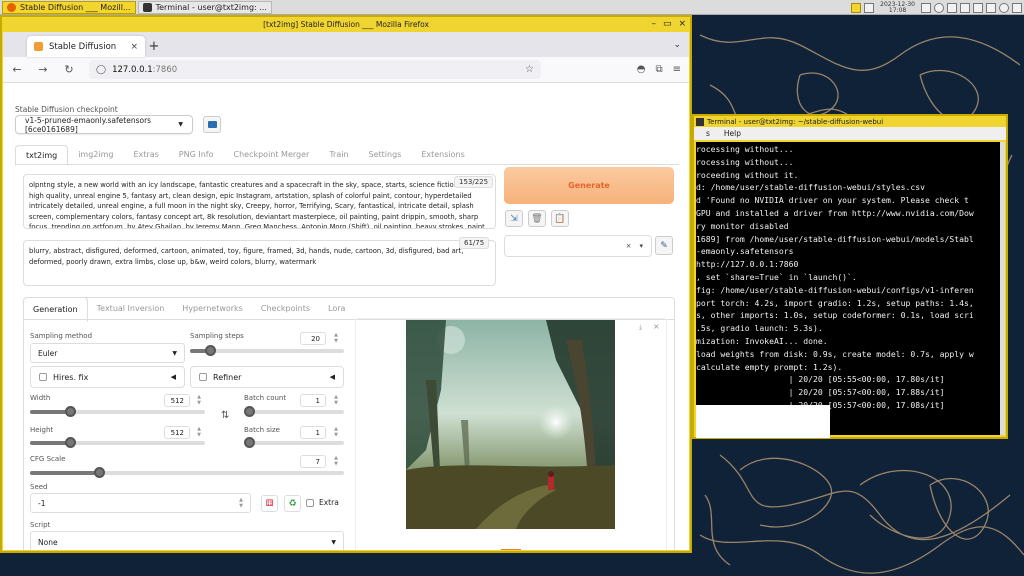 This screenshot has height=576, width=1024. I want to click on clear-icon: ×, so click(629, 246).